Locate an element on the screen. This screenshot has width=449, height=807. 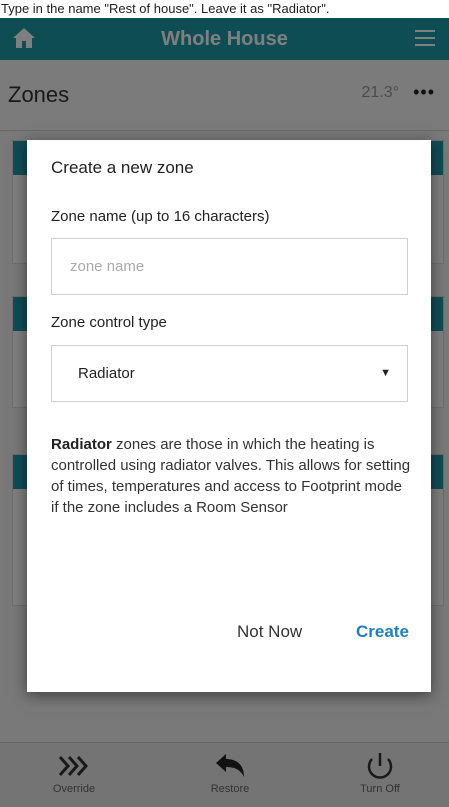
create-button: Create is located at coordinates (382, 632).